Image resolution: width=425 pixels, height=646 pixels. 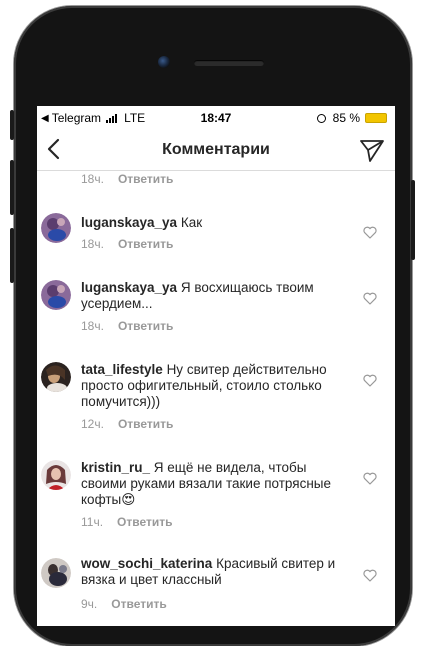 I want to click on side-button-power, so click(x=413, y=220).